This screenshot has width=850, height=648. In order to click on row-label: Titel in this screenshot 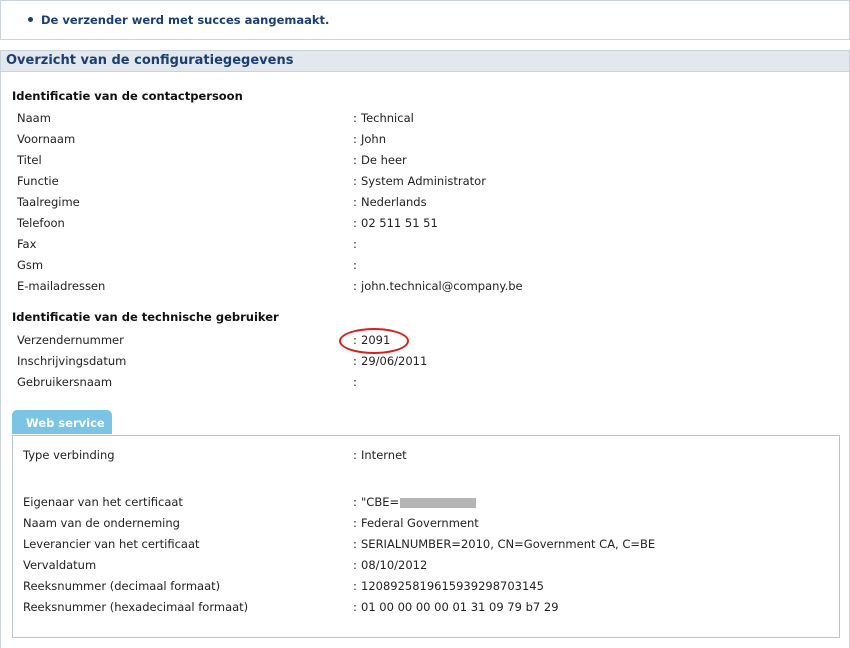, I will do `click(29, 160)`.